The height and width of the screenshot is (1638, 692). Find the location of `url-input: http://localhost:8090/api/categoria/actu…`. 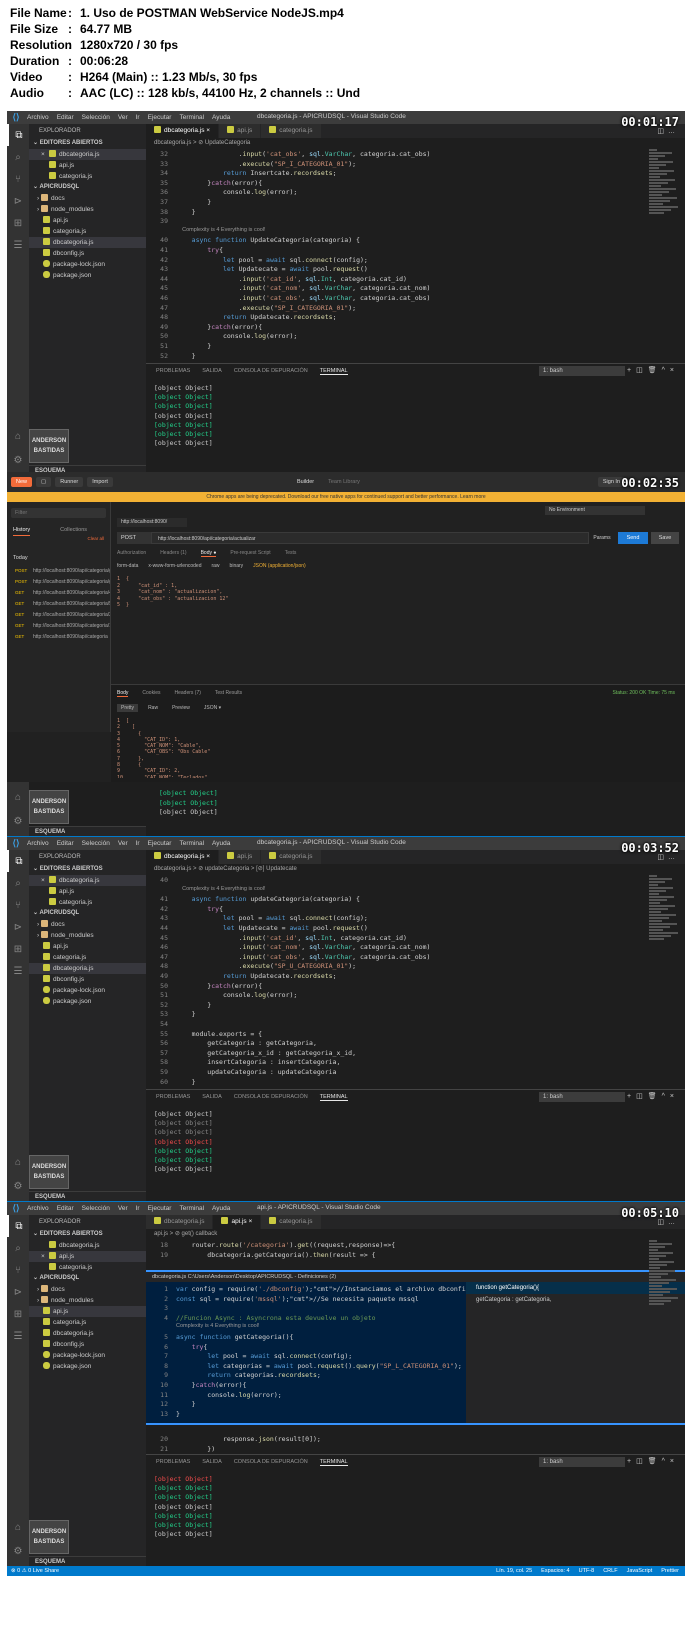

url-input: http://localhost:8090/api/categoria/actu… is located at coordinates (370, 538).